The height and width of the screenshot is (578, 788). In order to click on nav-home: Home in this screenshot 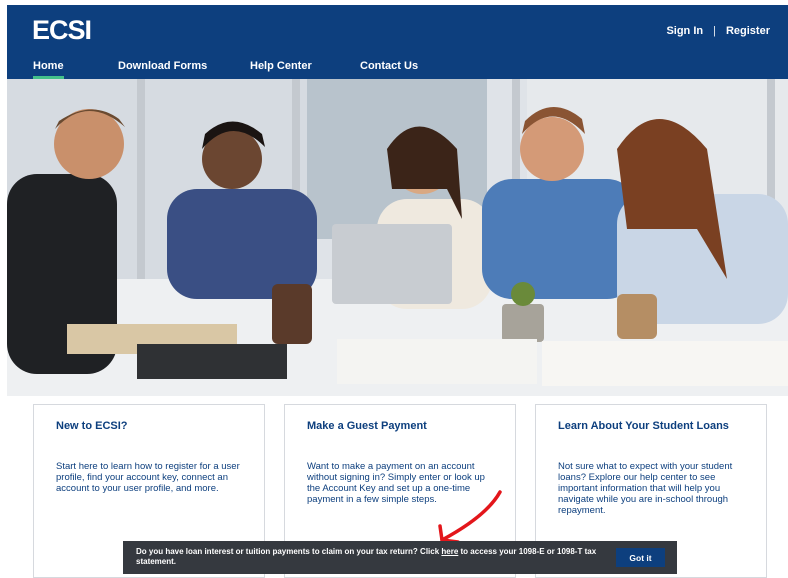, I will do `click(48, 67)`.